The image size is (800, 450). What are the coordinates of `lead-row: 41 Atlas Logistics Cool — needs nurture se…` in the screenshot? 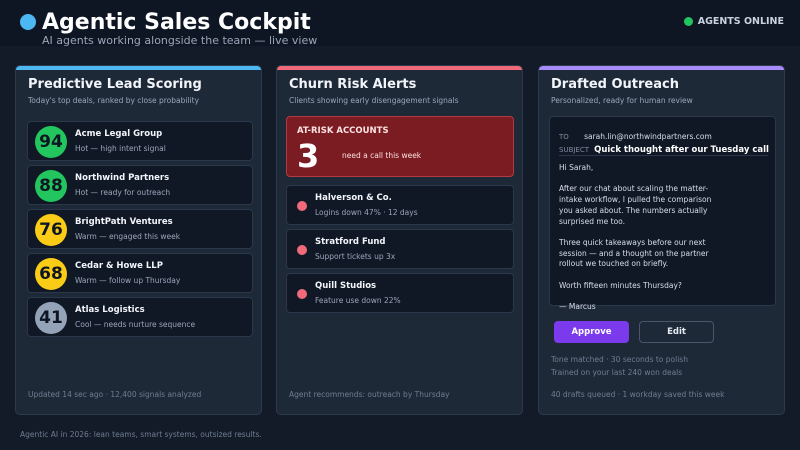 It's located at (140, 317).